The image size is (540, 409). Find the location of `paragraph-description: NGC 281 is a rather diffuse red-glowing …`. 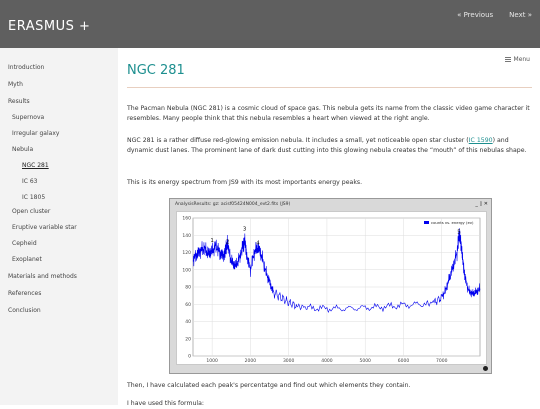

paragraph-description: NGC 281 is a rather diffuse red-glowing … is located at coordinates (329, 146).